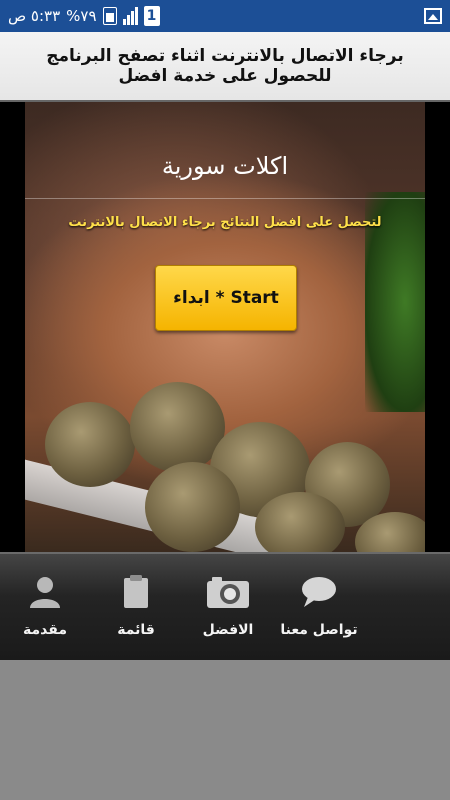  What do you see at coordinates (151, 16) in the screenshot?
I see `sim-indicator: 1` at bounding box center [151, 16].